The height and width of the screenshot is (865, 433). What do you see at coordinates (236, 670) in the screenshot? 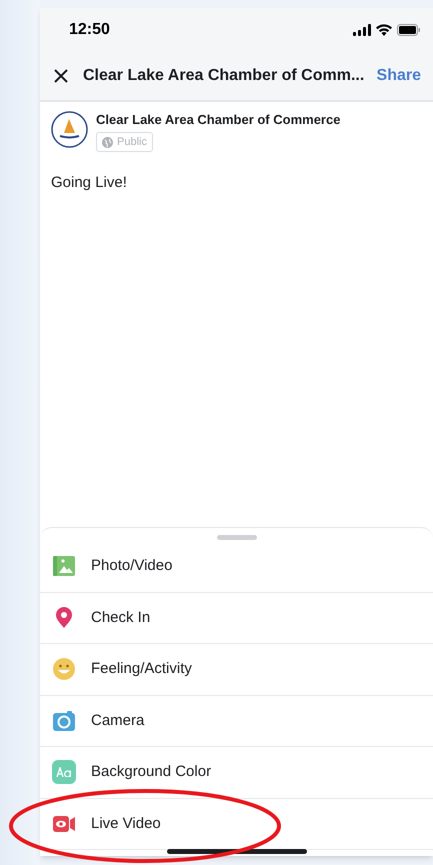
I see `option-row: Feeling/Activity` at bounding box center [236, 670].